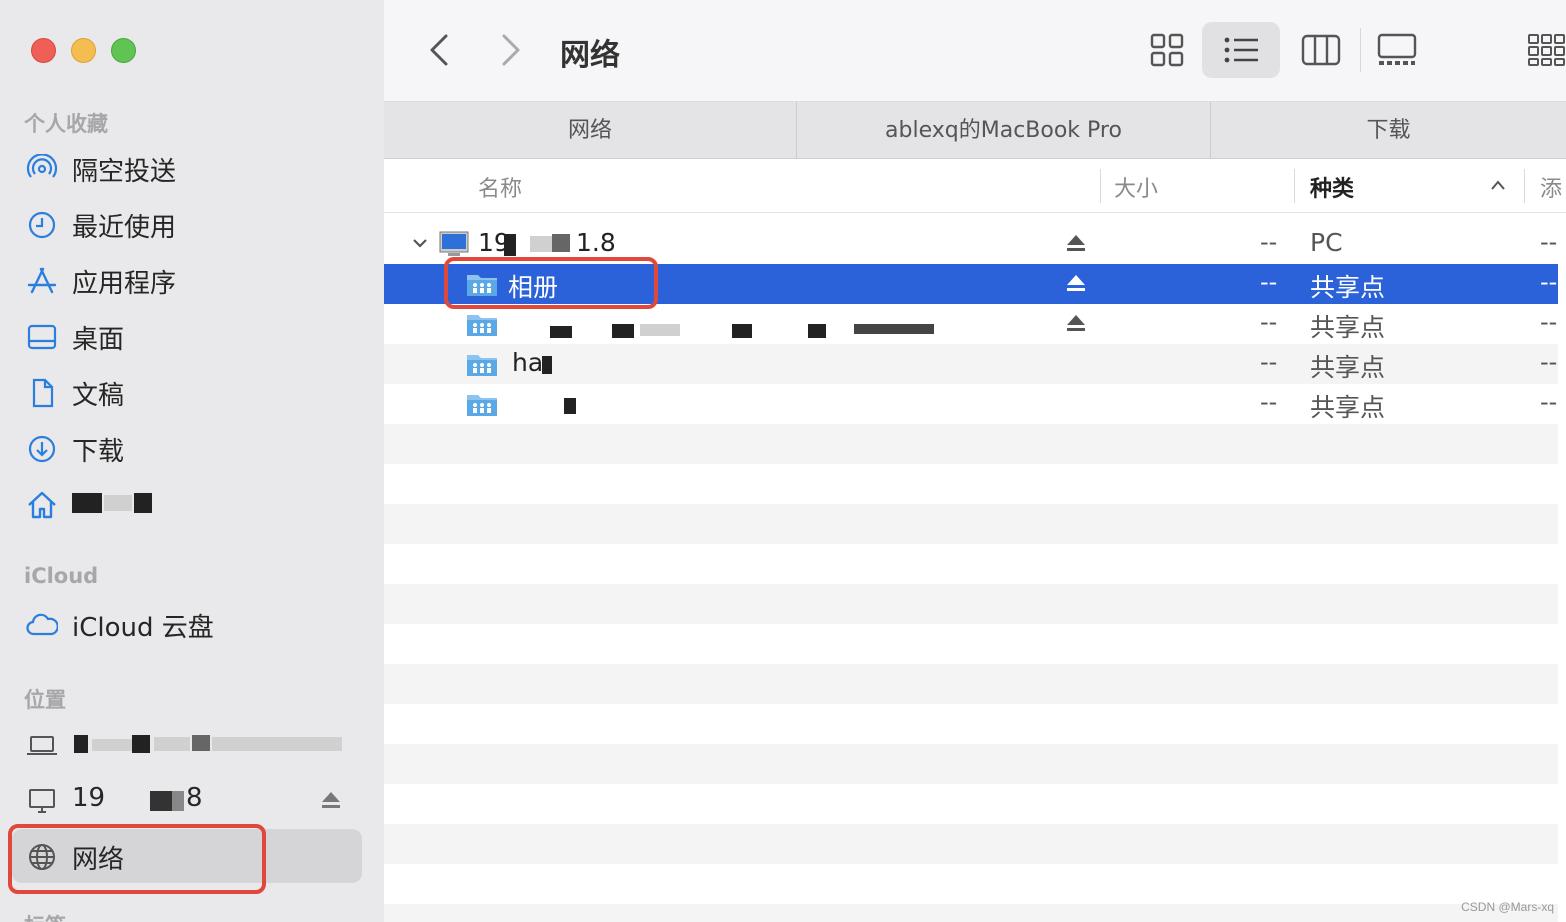 This screenshot has width=1566, height=922. I want to click on forward-button, so click(510, 50).